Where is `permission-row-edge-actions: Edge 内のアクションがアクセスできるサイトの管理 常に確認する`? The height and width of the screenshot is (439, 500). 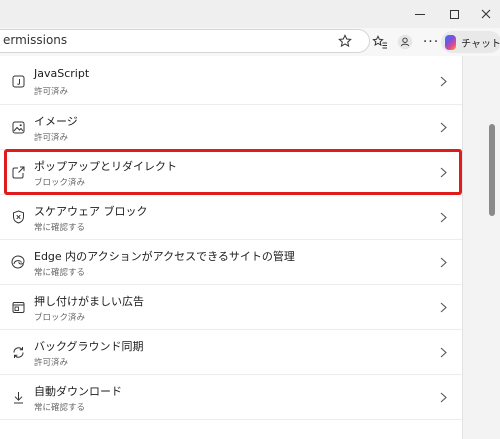 permission-row-edge-actions: Edge 内のアクションがアクセスできるサイトの管理 常に確認する is located at coordinates (231, 261).